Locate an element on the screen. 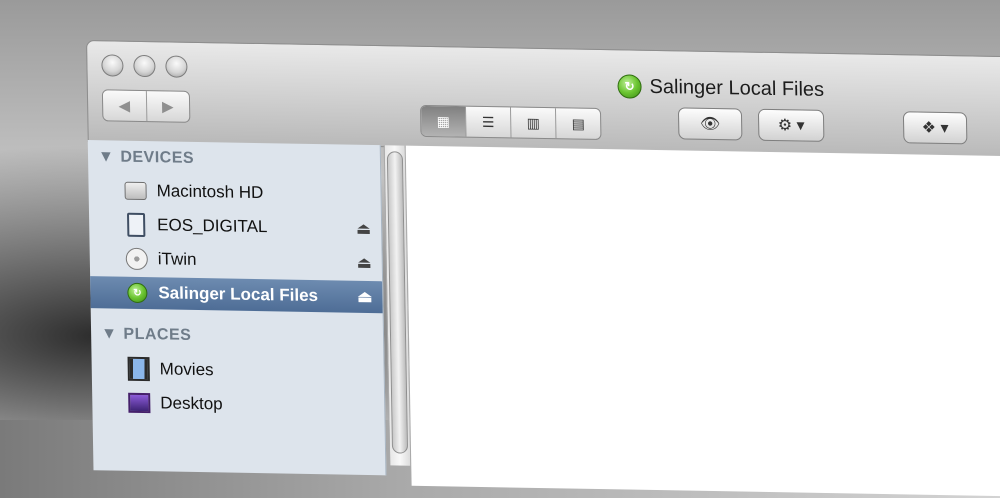 The width and height of the screenshot is (1000, 498). action-menu-button: ⚙ ▾ is located at coordinates (791, 125).